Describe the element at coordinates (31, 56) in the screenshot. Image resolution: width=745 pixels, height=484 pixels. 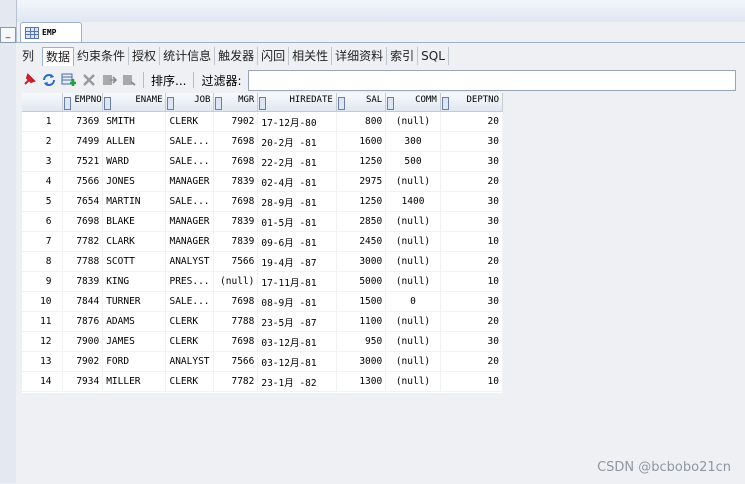
I see `tab-0: 列` at that location.